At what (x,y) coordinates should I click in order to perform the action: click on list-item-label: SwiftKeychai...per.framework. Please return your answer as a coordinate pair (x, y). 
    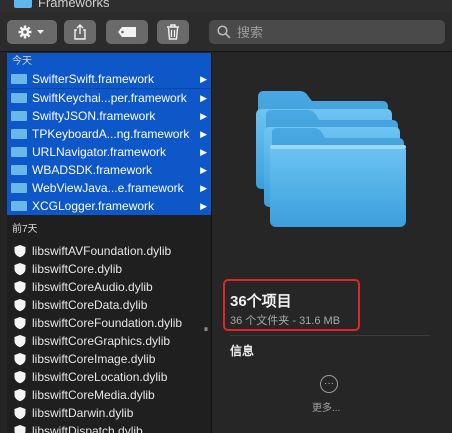
    Looking at the image, I should click on (109, 98).